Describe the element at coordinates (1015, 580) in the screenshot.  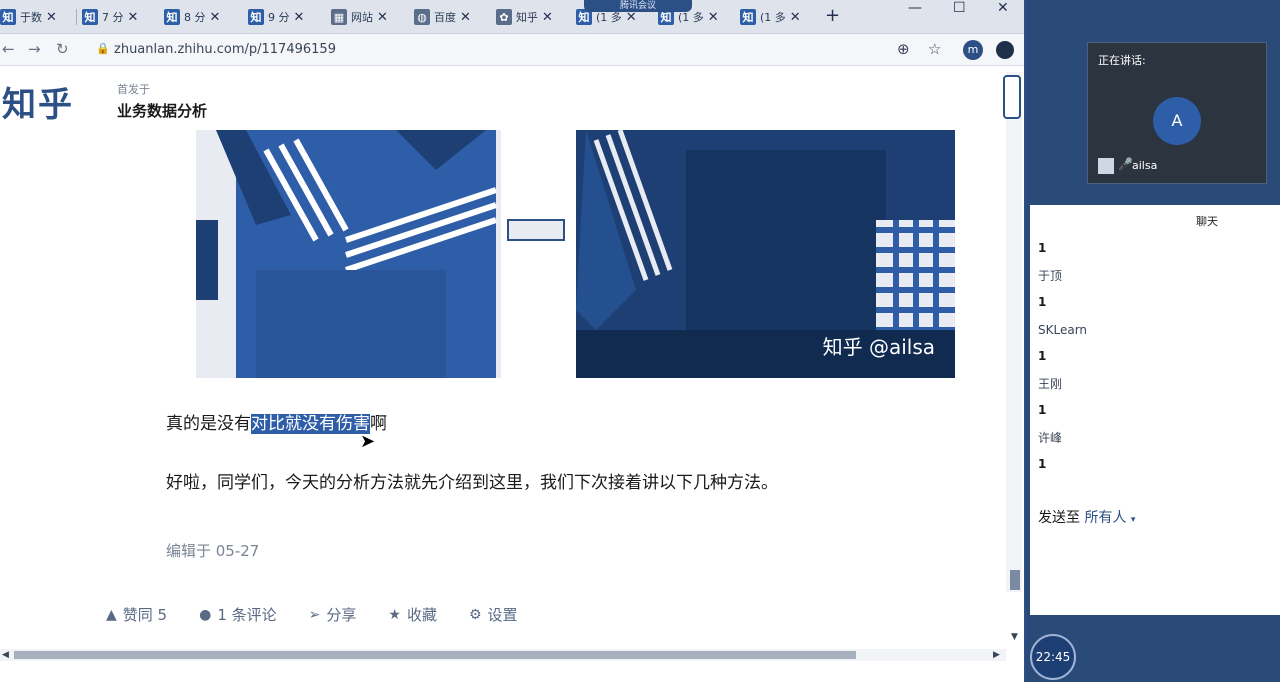
I see `vertical-scrollbar-thumb` at that location.